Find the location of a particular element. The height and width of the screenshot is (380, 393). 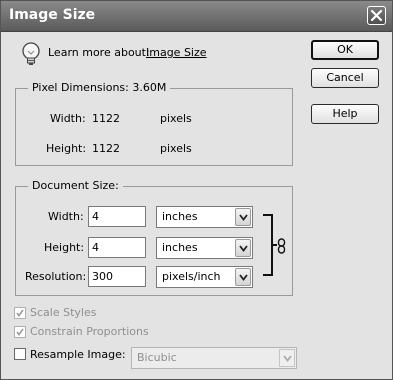

resample-method-select: Bicubic is located at coordinates (214, 358).